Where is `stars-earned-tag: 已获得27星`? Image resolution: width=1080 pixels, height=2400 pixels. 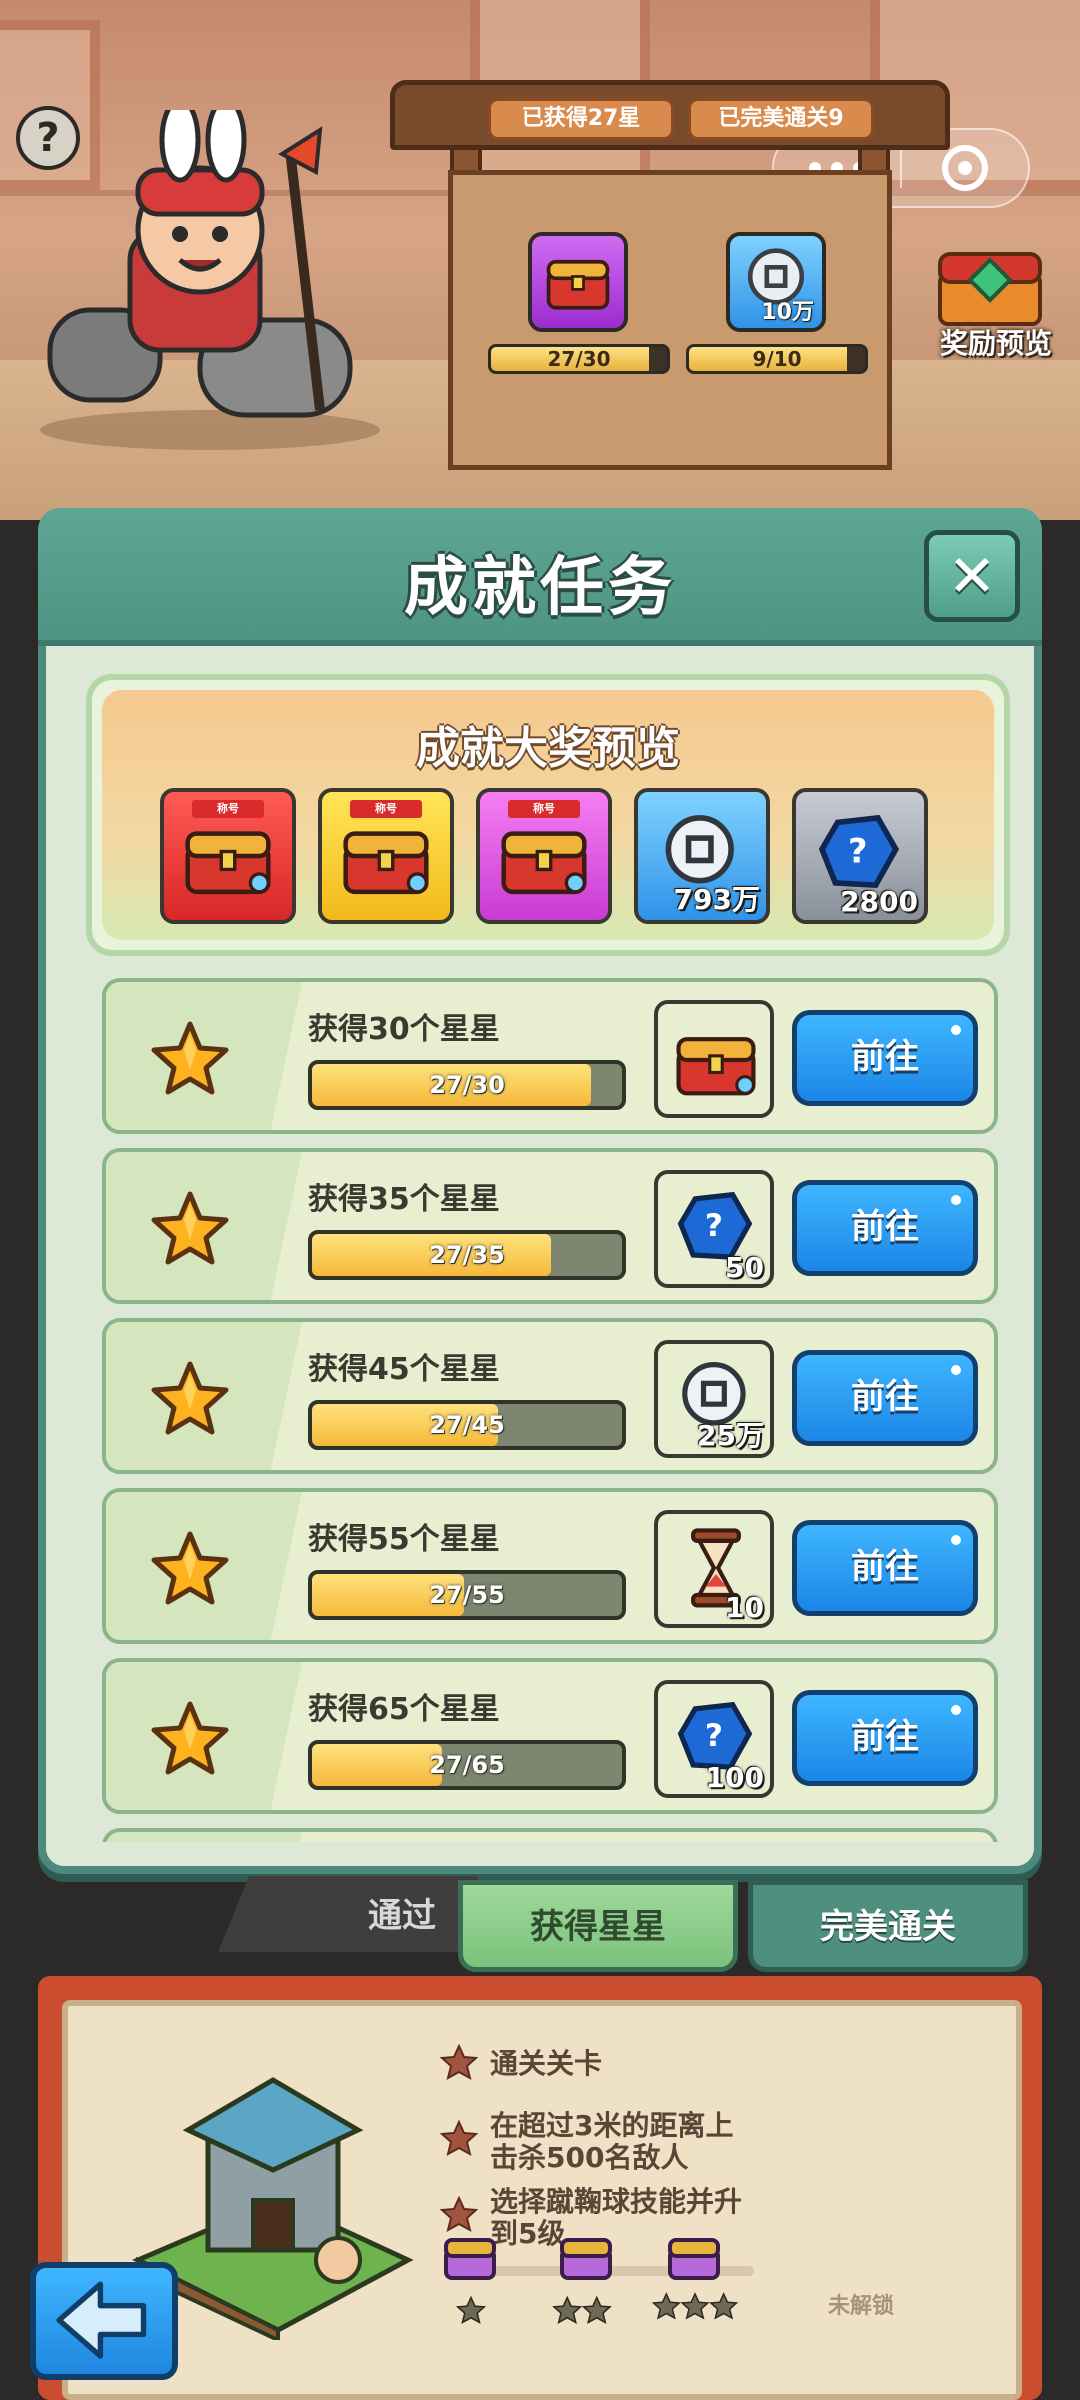
stars-earned-tag: 已获得27星 is located at coordinates (581, 119).